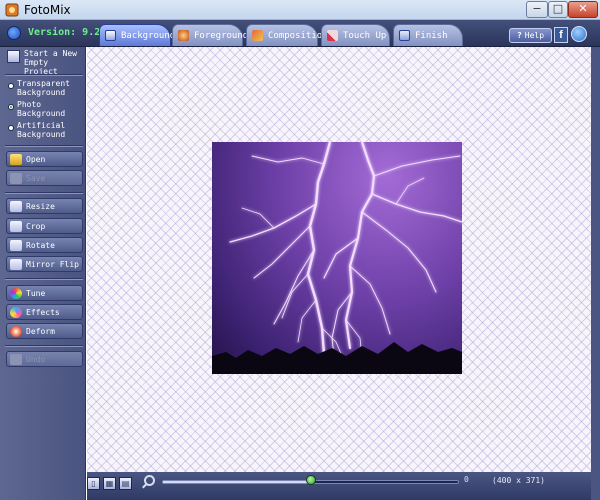 This screenshot has width=600, height=500. What do you see at coordinates (558, 9) in the screenshot?
I see `maximize-button: □` at bounding box center [558, 9].